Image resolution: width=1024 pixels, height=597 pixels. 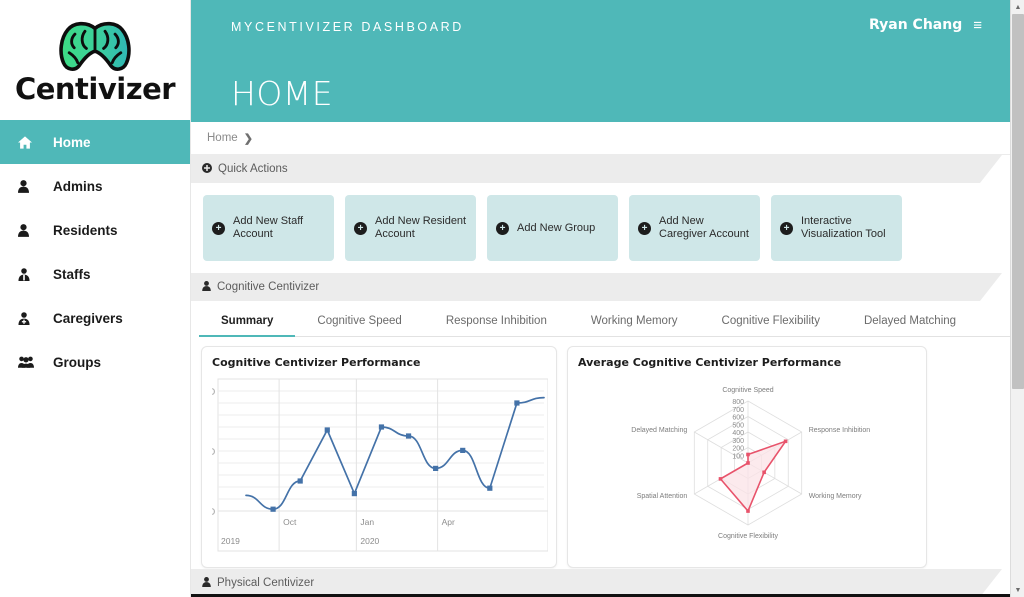 I want to click on svg-text: 2019, so click(x=230, y=541).